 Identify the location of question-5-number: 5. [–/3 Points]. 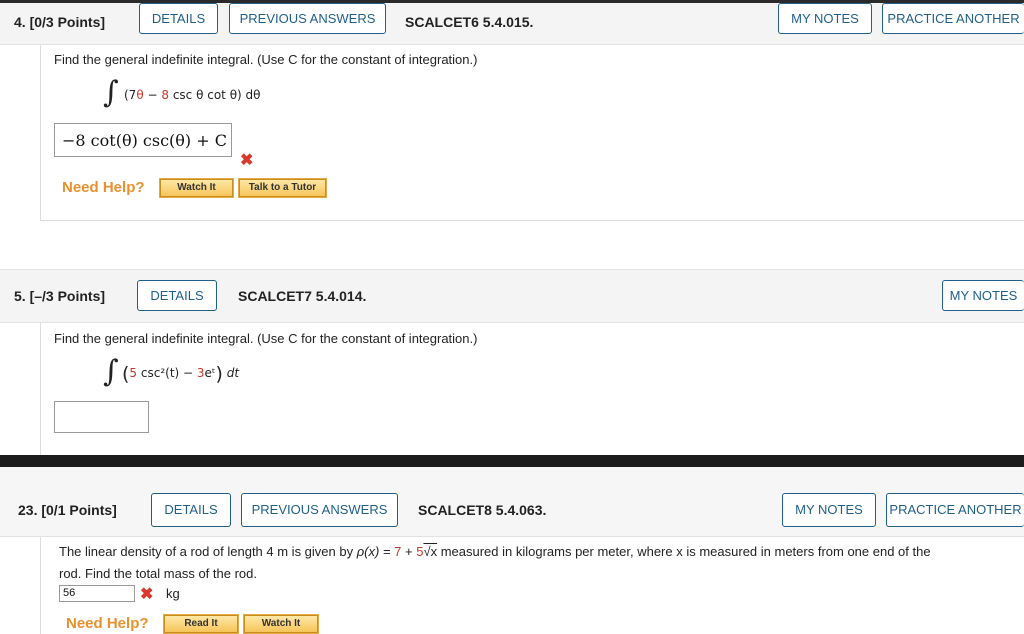
(59, 296).